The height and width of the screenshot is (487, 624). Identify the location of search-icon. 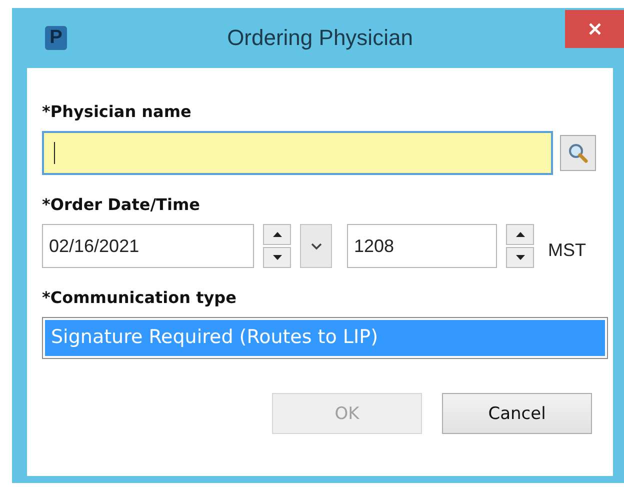
(578, 153).